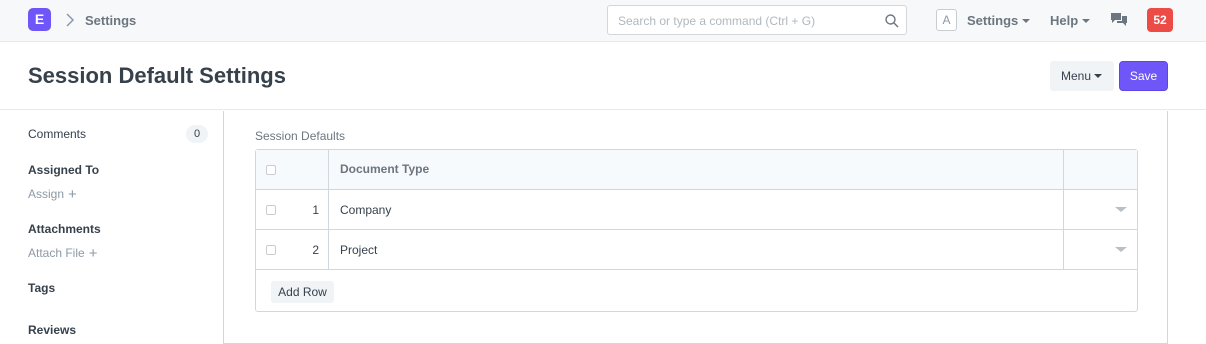 The height and width of the screenshot is (344, 1206). Describe the element at coordinates (696, 210) in the screenshot. I see `table-row: 1 Company` at that location.